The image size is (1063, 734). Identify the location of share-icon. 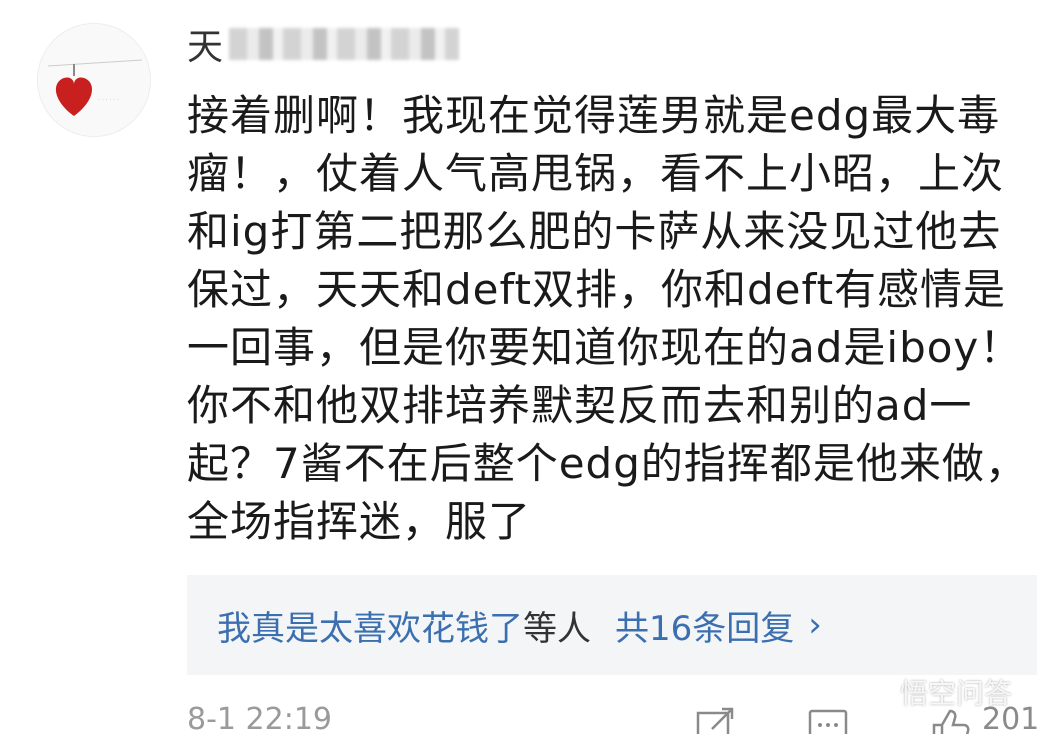
(716, 719).